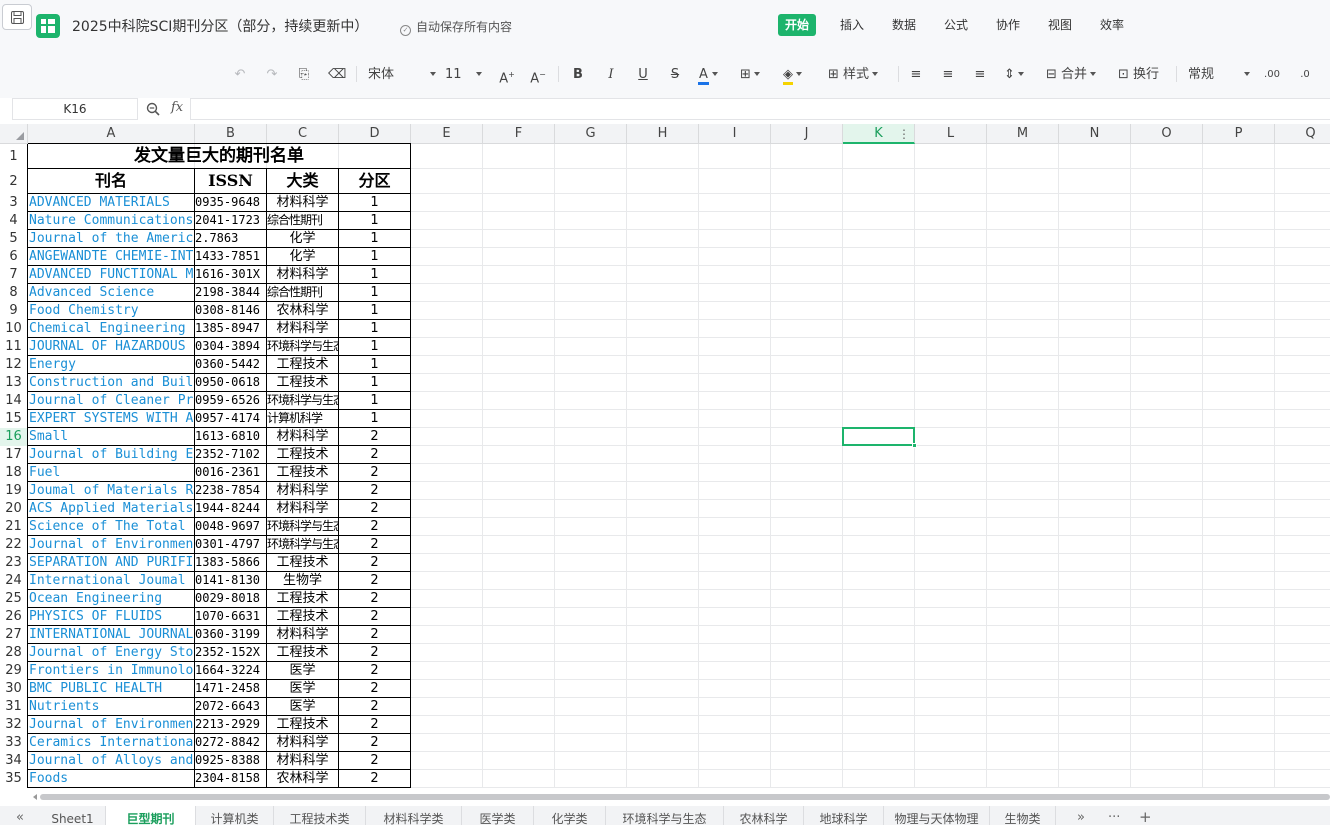  I want to click on align-left-icon: ≡, so click(916, 75).